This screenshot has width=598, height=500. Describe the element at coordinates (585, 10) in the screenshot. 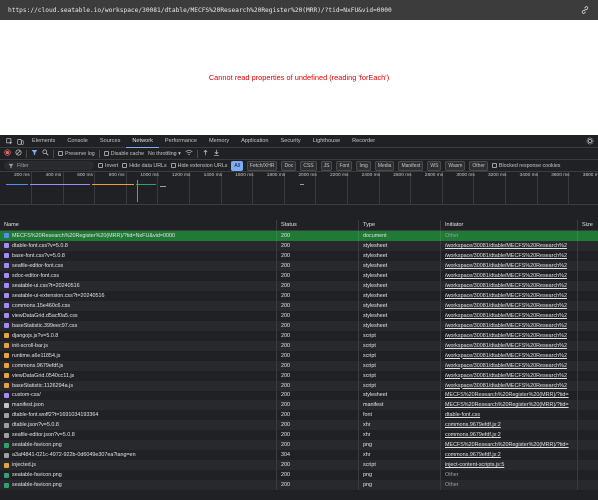

I see `link-icon` at that location.